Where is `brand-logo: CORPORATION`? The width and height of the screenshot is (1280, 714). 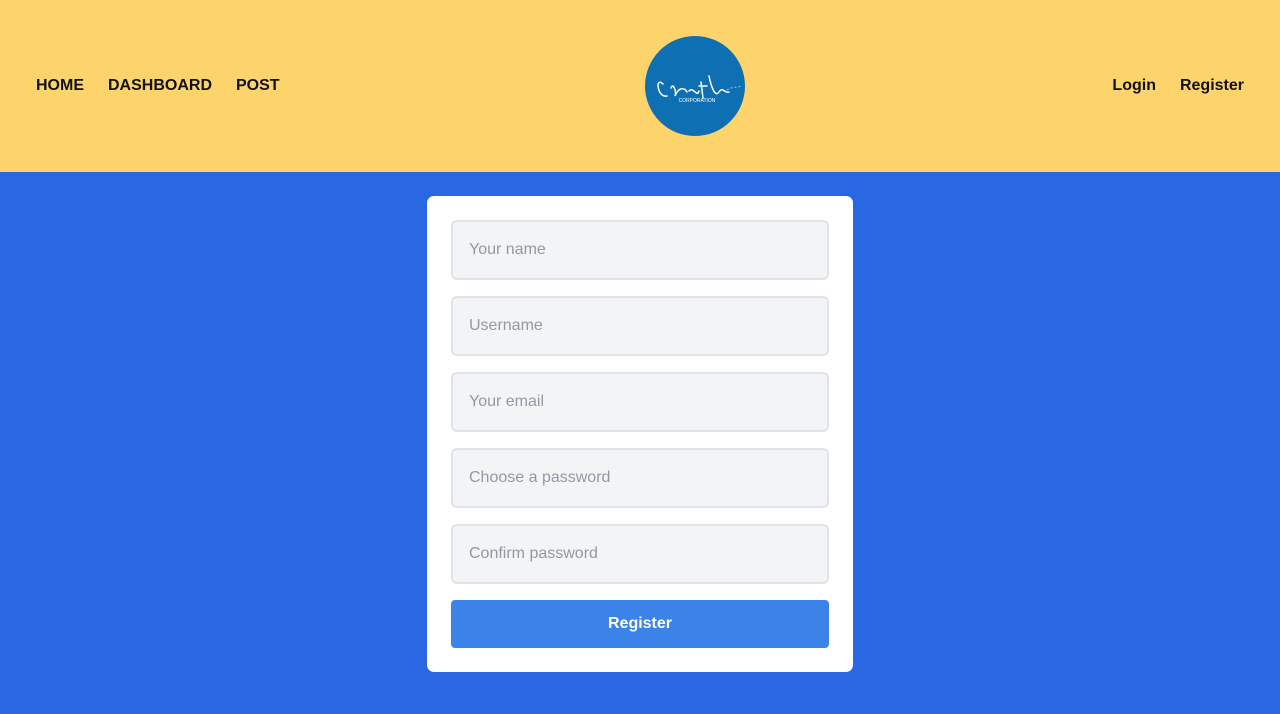
brand-logo: CORPORATION is located at coordinates (695, 86).